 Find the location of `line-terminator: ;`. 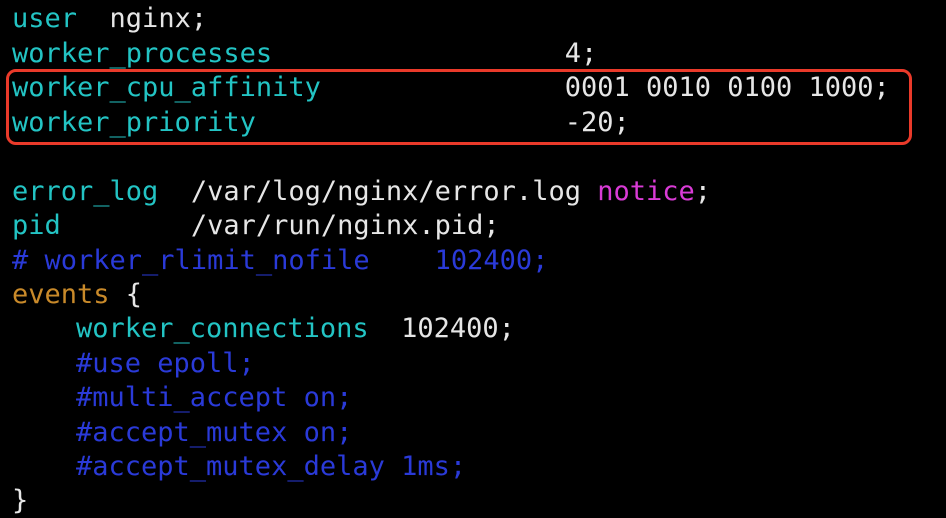

line-terminator: ; is located at coordinates (703, 191).